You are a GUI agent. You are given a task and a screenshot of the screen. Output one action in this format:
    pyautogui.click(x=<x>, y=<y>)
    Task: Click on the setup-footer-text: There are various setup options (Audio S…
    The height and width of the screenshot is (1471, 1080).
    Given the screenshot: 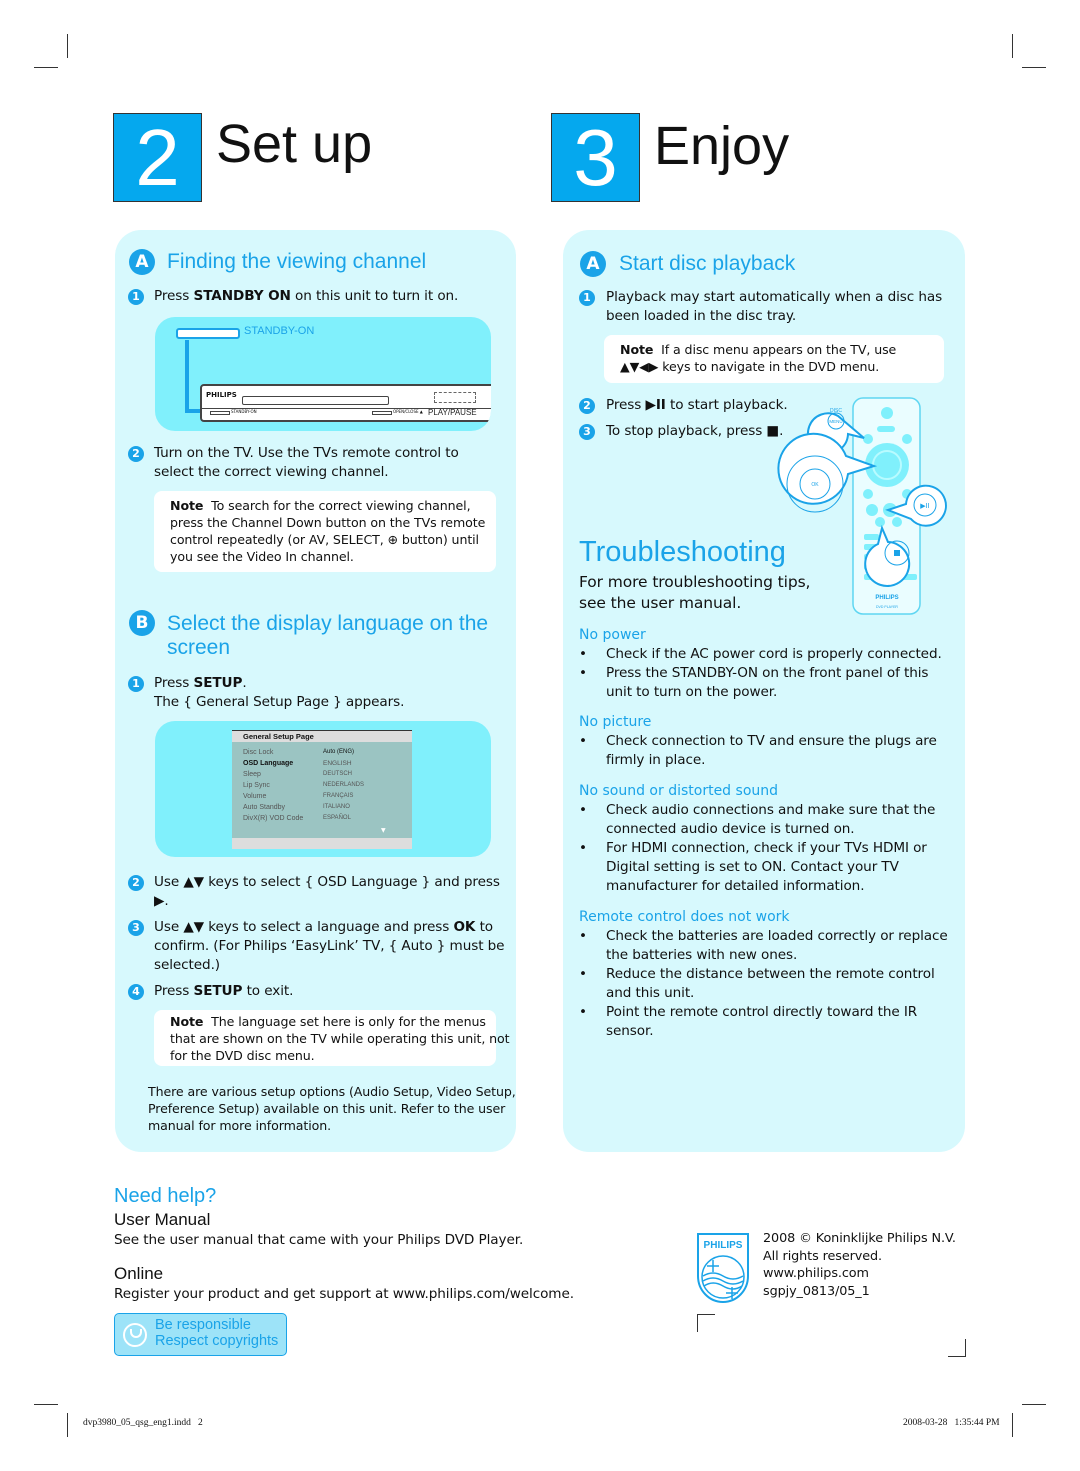 What is the action you would take?
    pyautogui.click(x=332, y=1108)
    